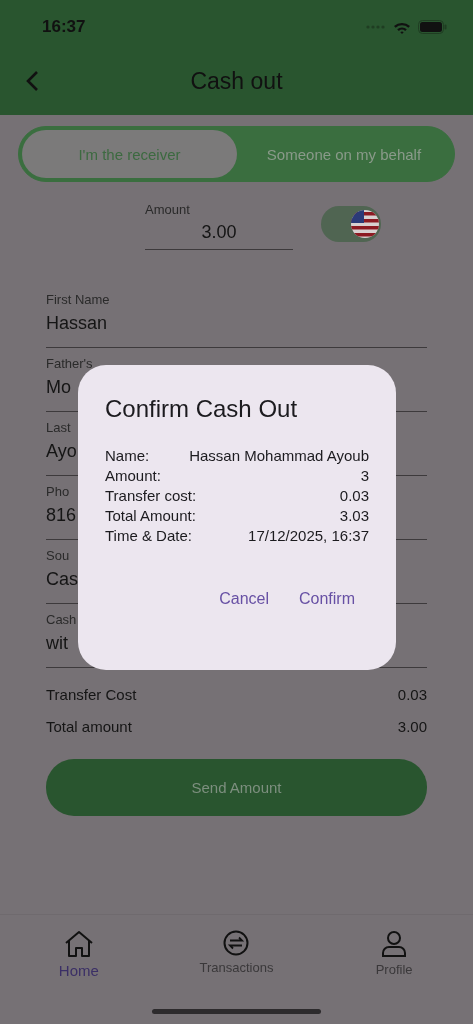 The width and height of the screenshot is (473, 1024). I want to click on detail-value: 3.03, so click(354, 515).